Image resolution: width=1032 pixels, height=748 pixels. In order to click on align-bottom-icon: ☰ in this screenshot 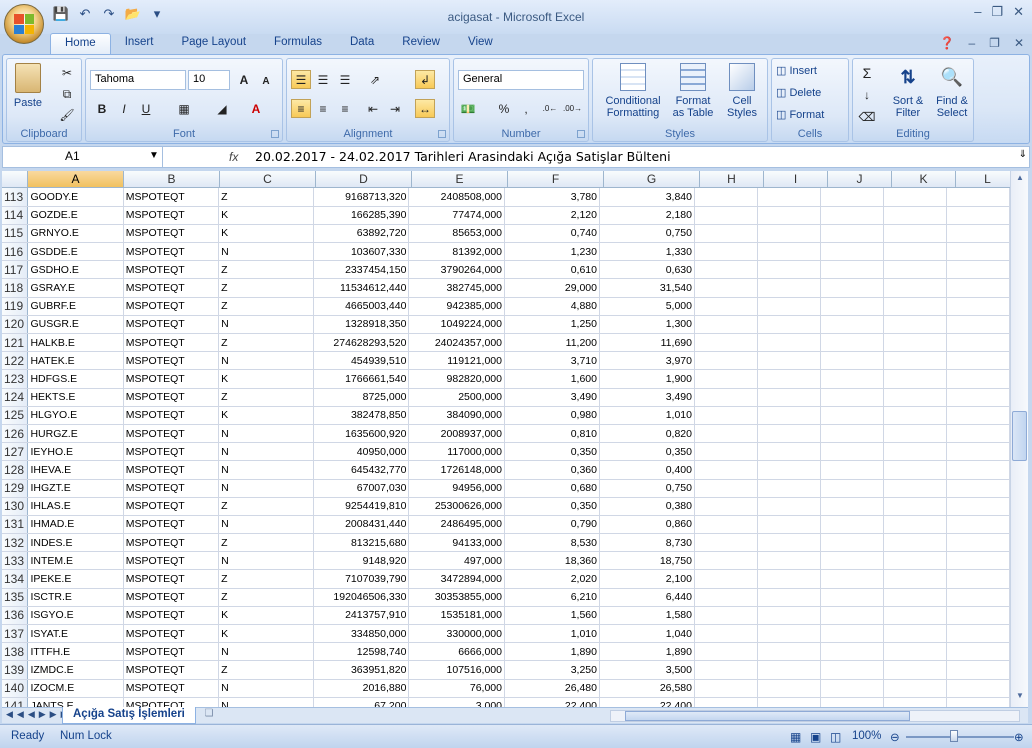, I will do `click(345, 79)`.